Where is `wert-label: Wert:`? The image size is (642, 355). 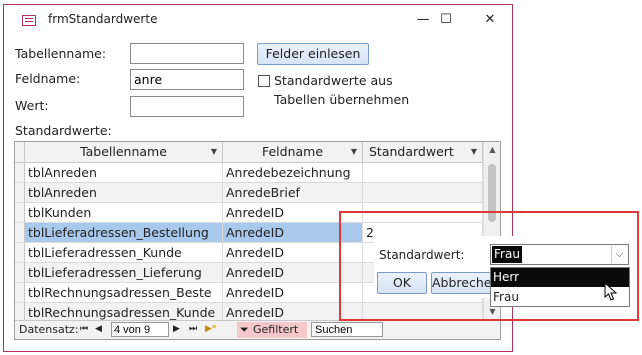 wert-label: Wert: is located at coordinates (32, 105).